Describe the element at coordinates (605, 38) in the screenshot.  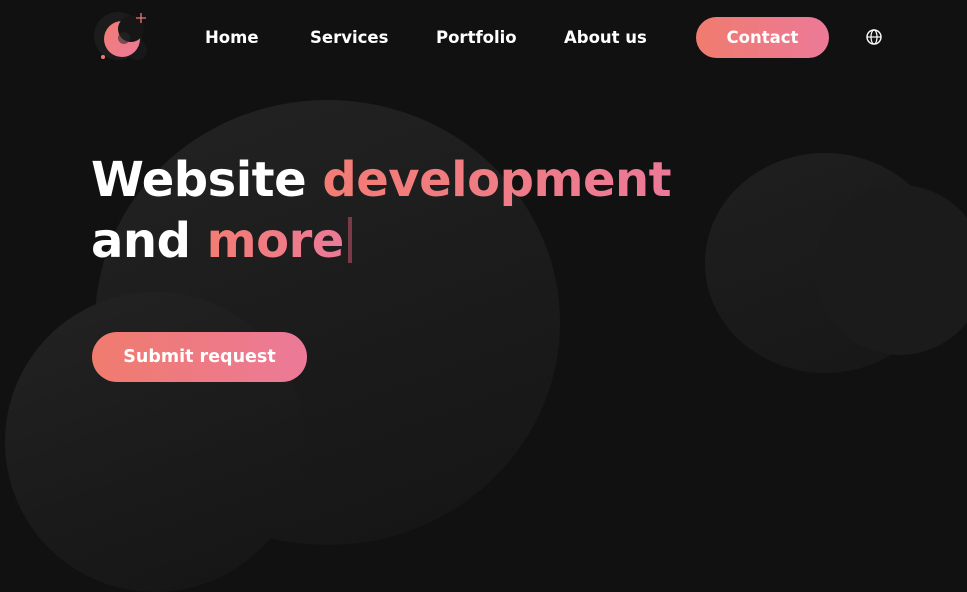
I see `nav-about-us-link: About us` at that location.